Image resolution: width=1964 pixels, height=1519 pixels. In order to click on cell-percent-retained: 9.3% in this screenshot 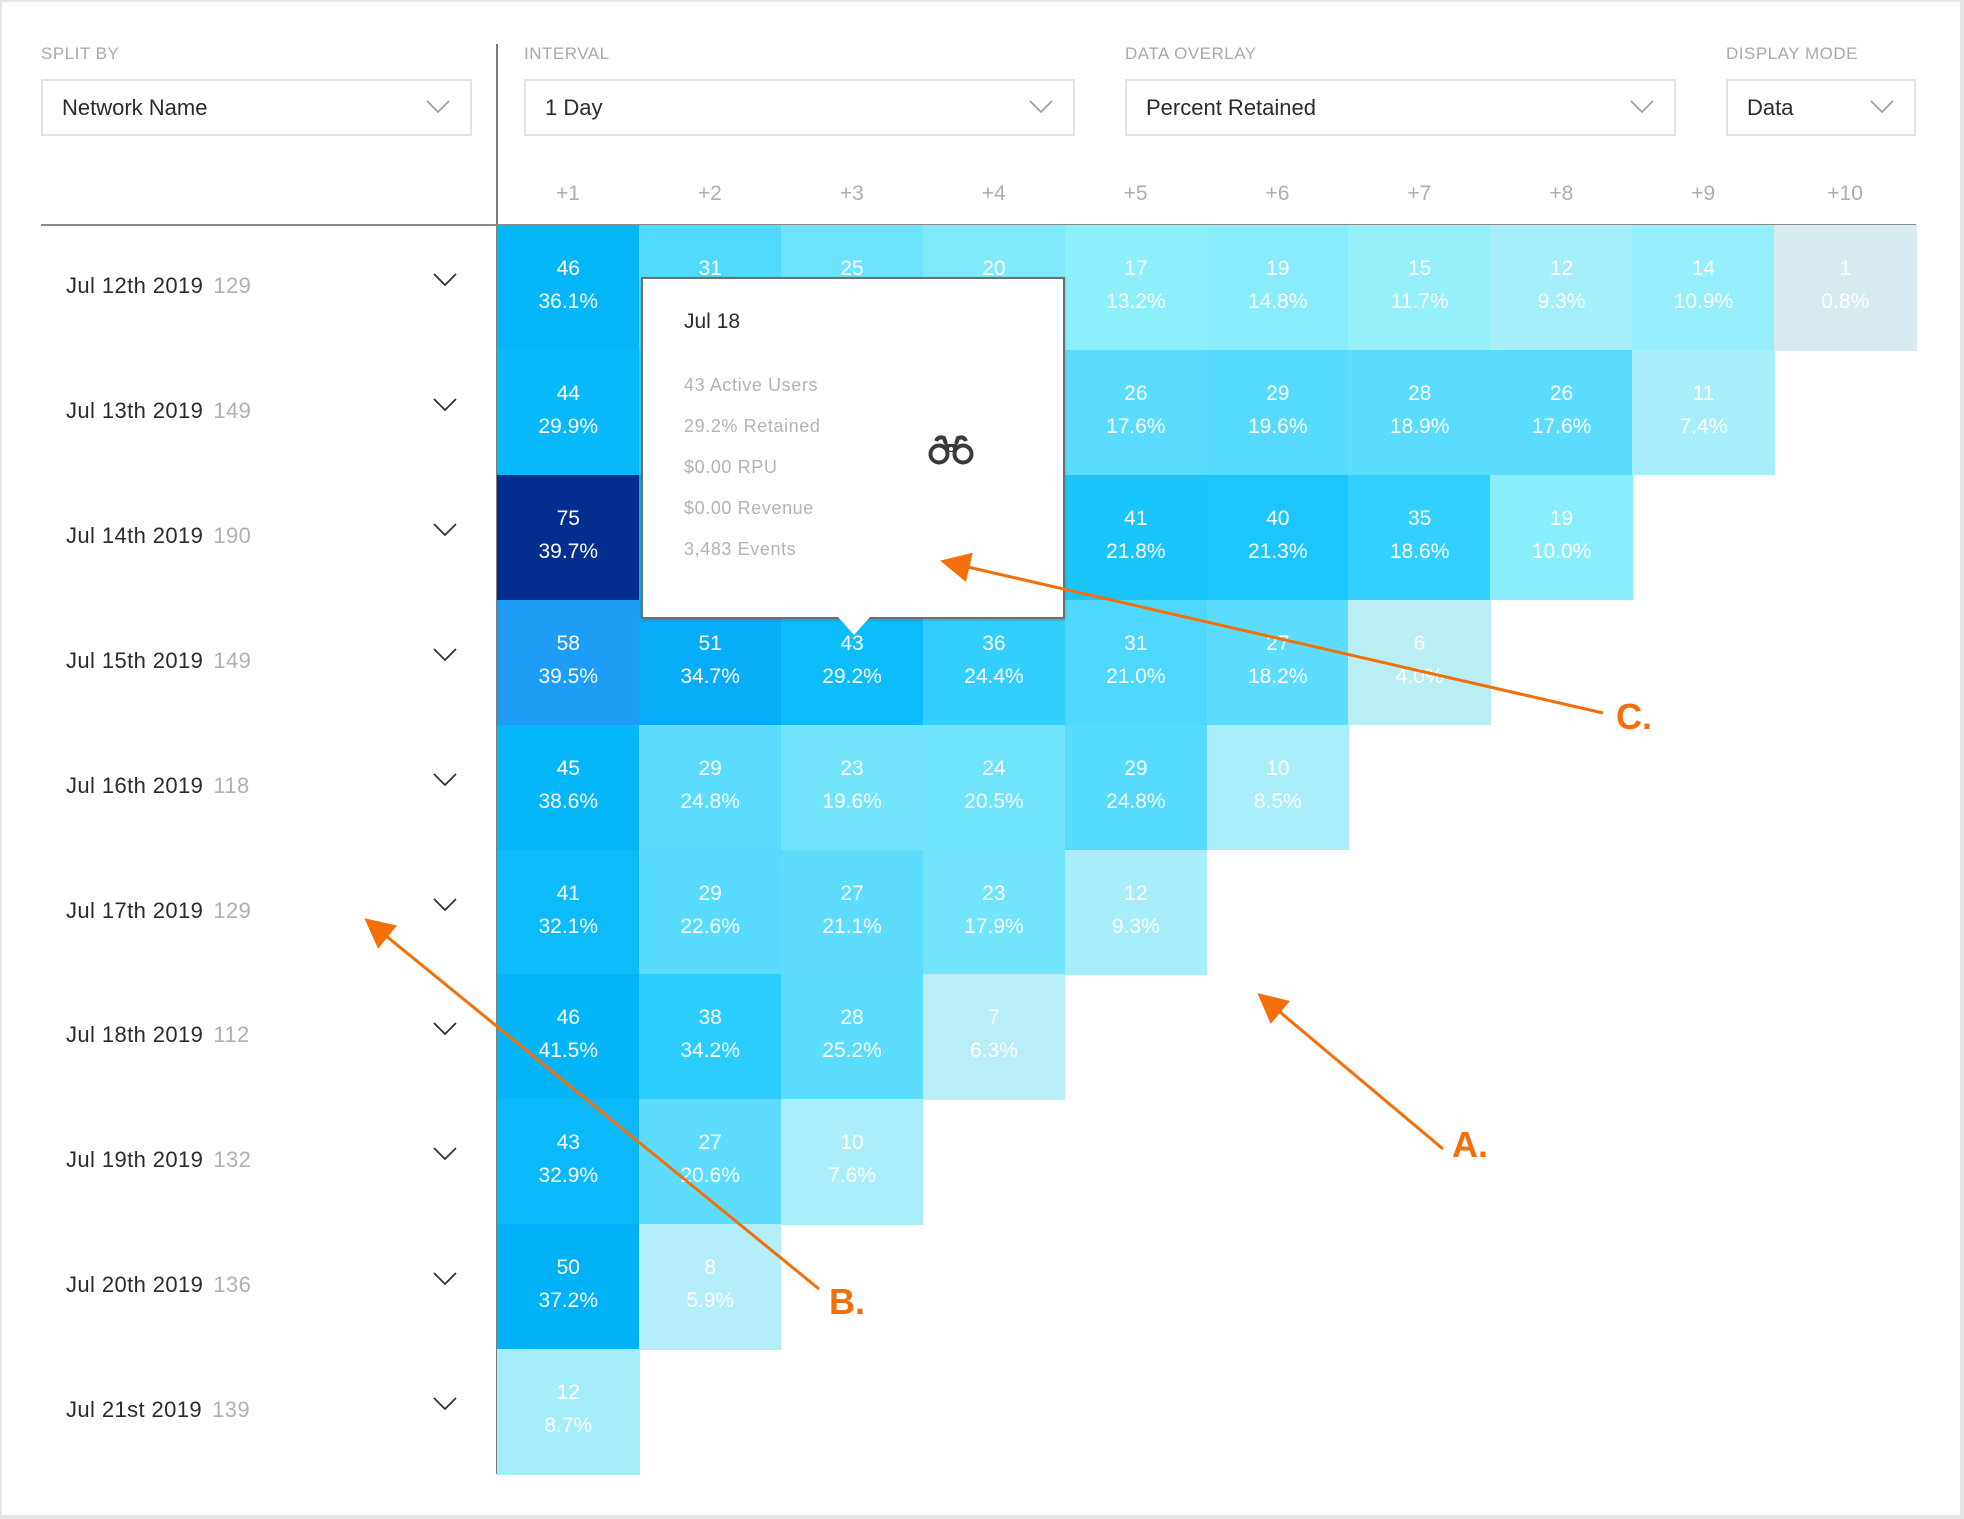, I will do `click(1135, 926)`.